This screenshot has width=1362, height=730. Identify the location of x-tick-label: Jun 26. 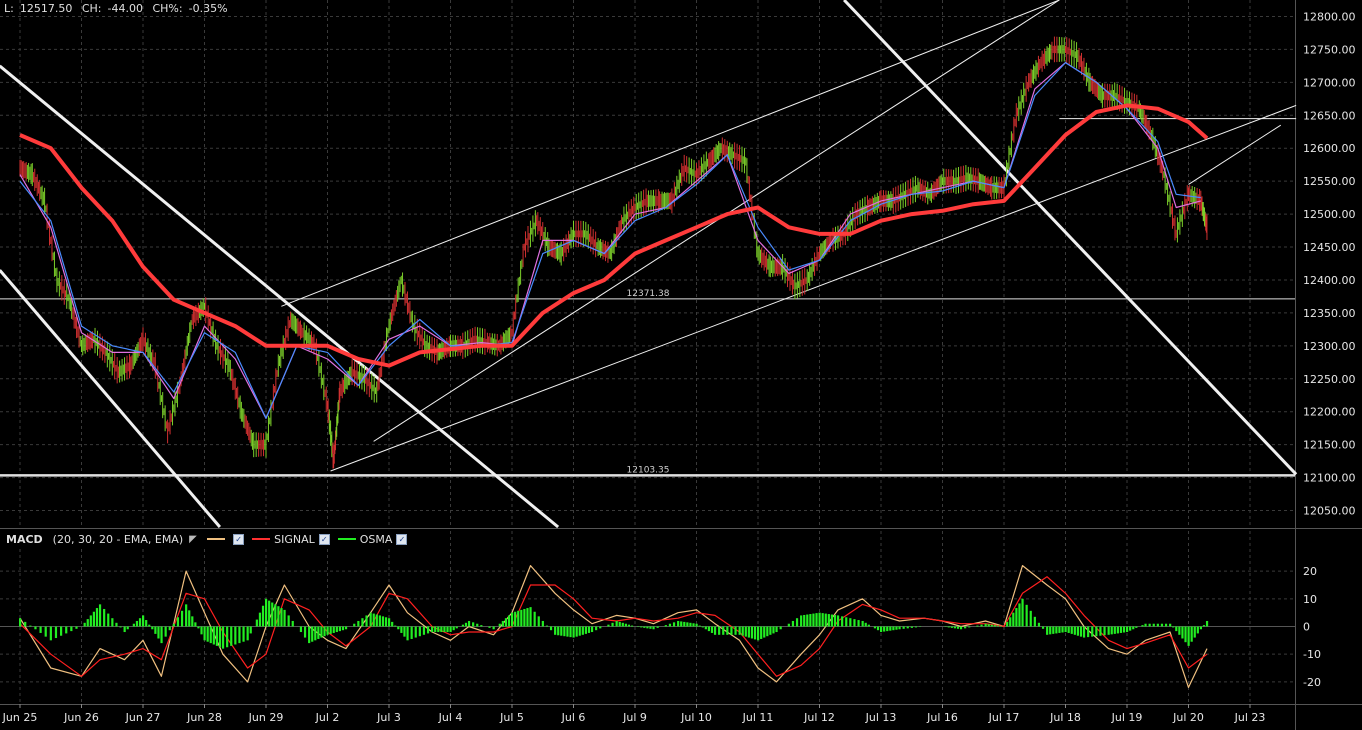
(81, 717).